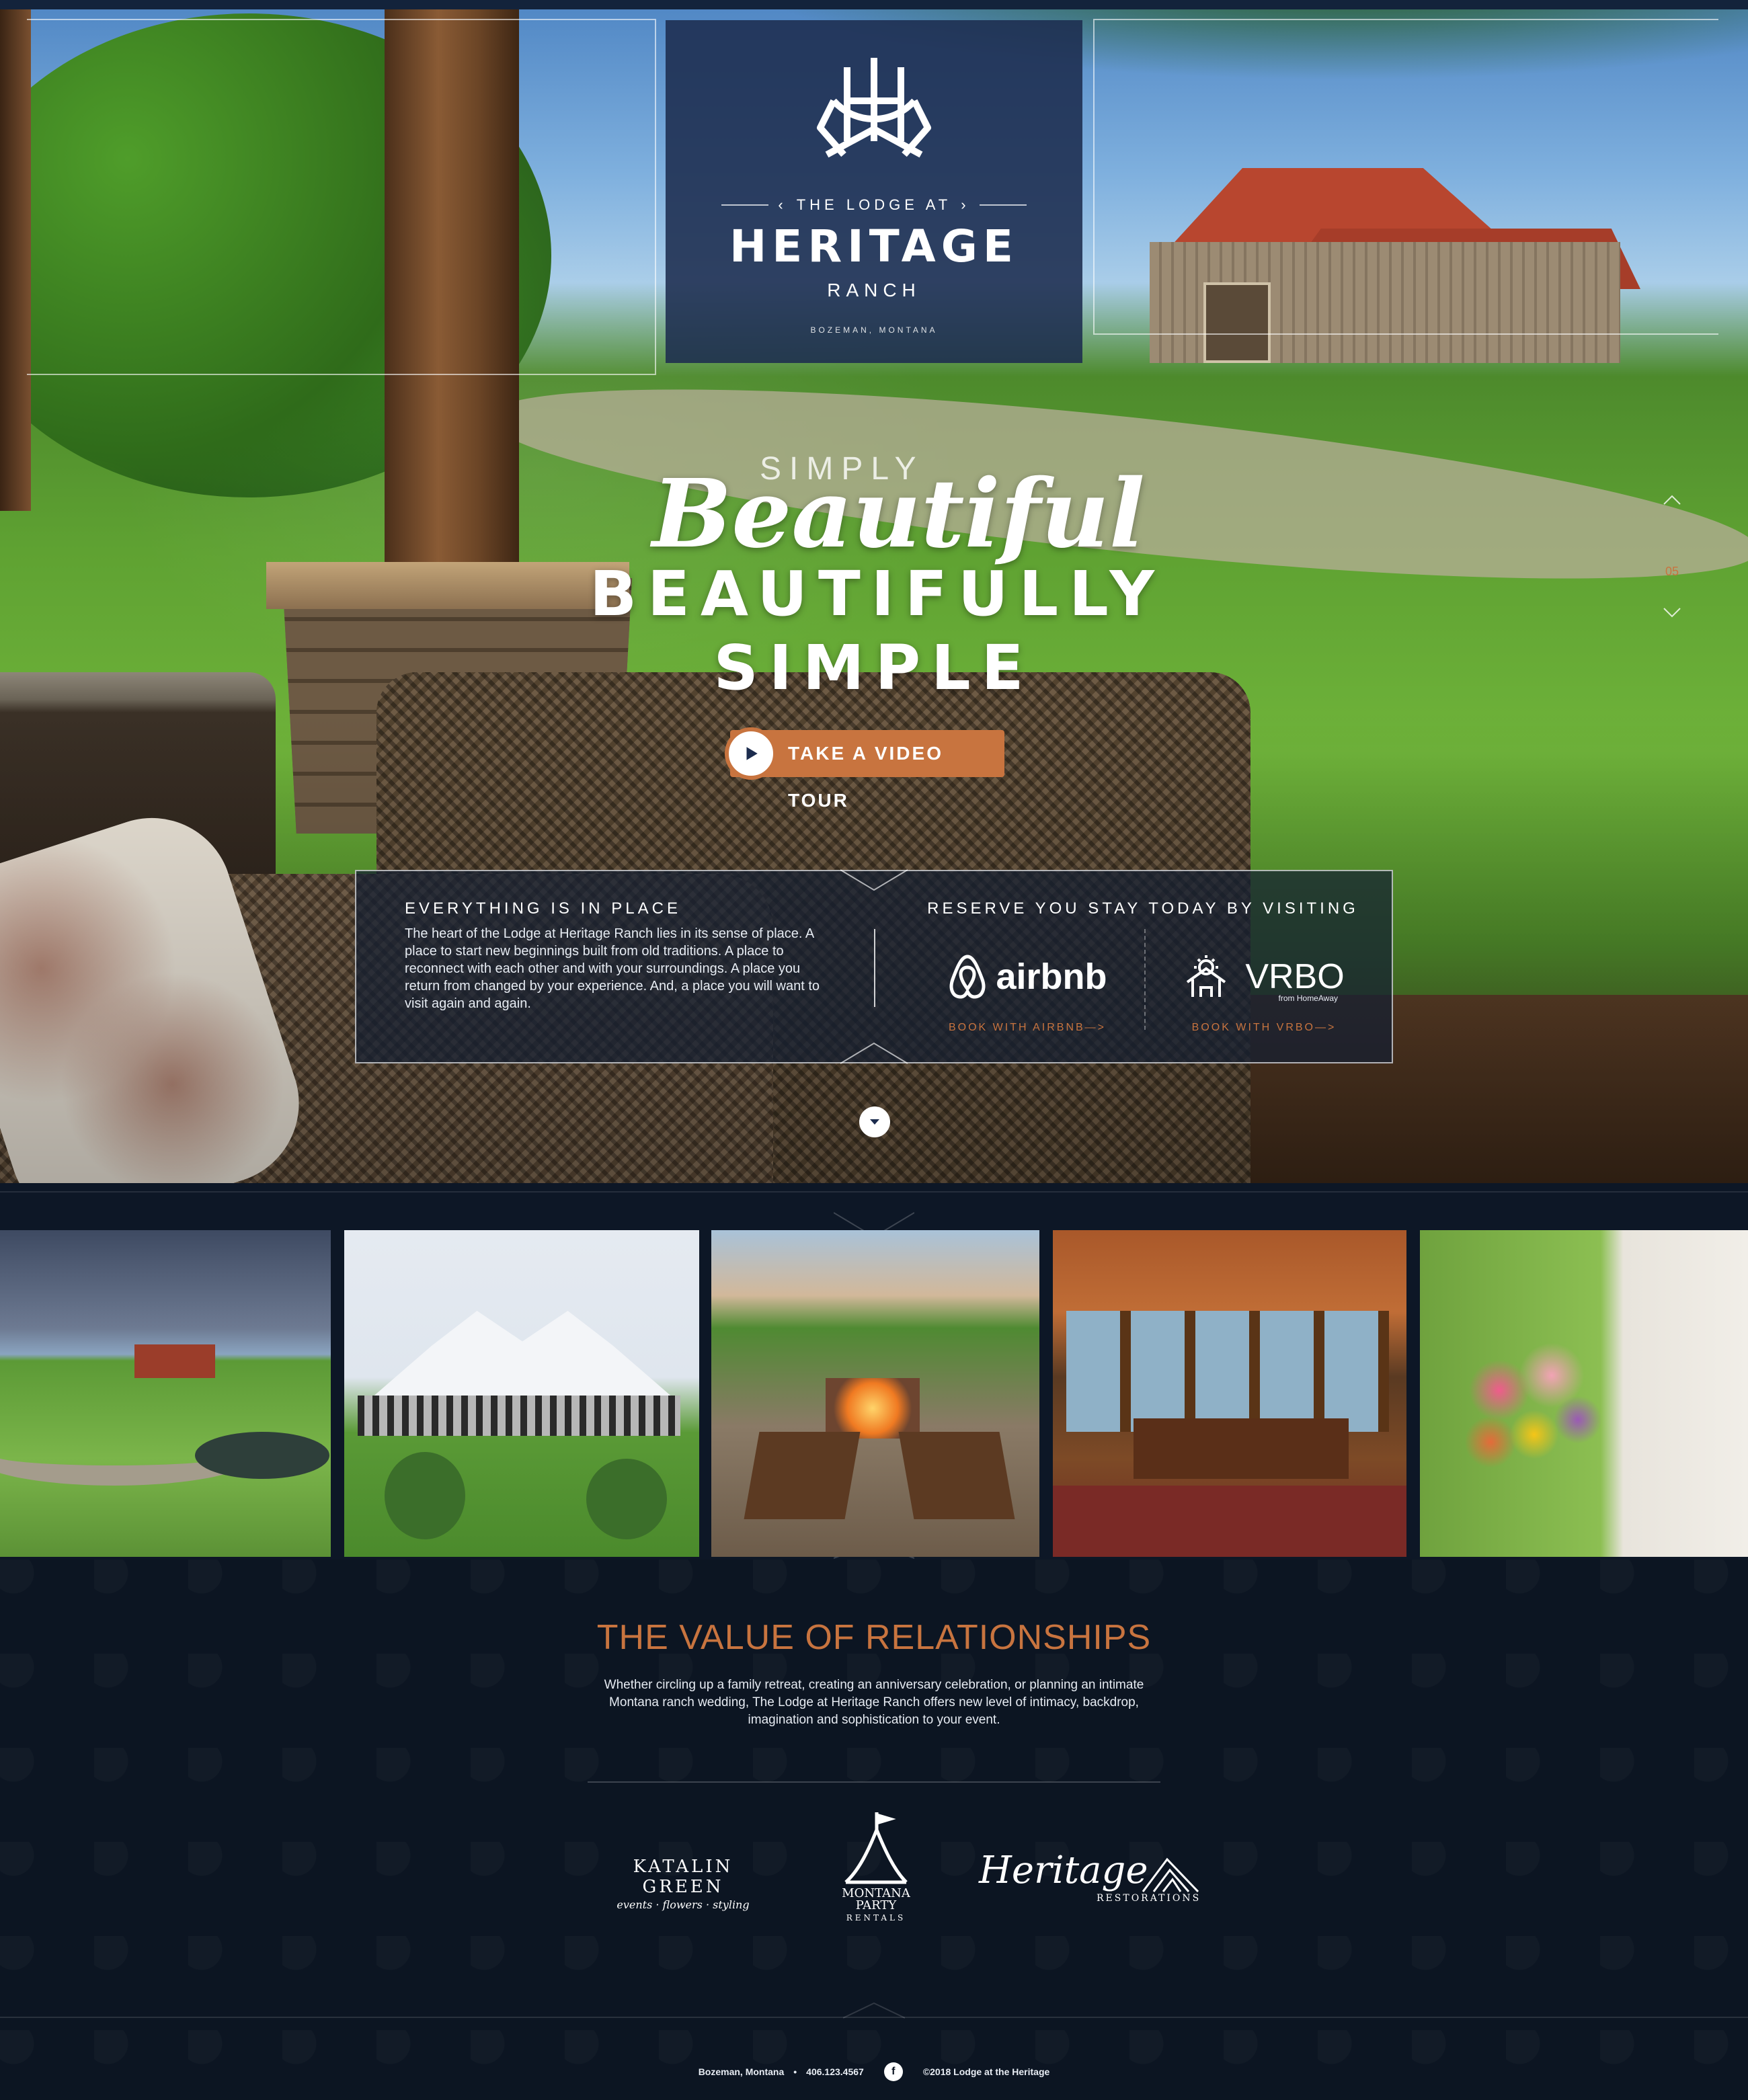  I want to click on panel-notch-top, so click(874, 880).